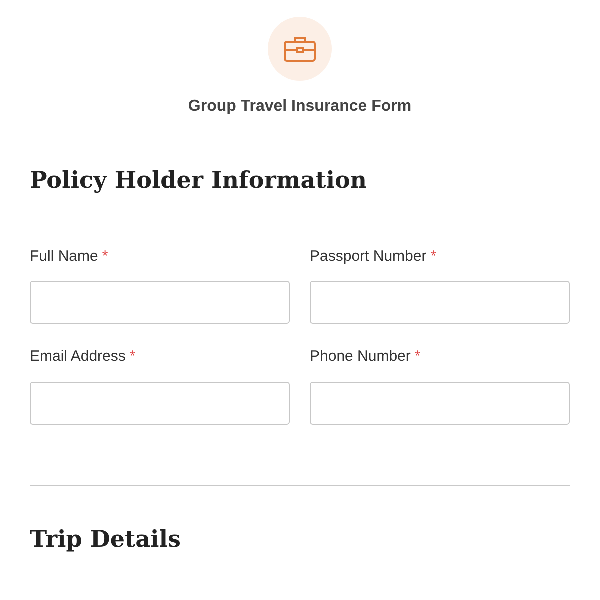  What do you see at coordinates (199, 181) in the screenshot?
I see `section-heading: Policy Holder Information` at bounding box center [199, 181].